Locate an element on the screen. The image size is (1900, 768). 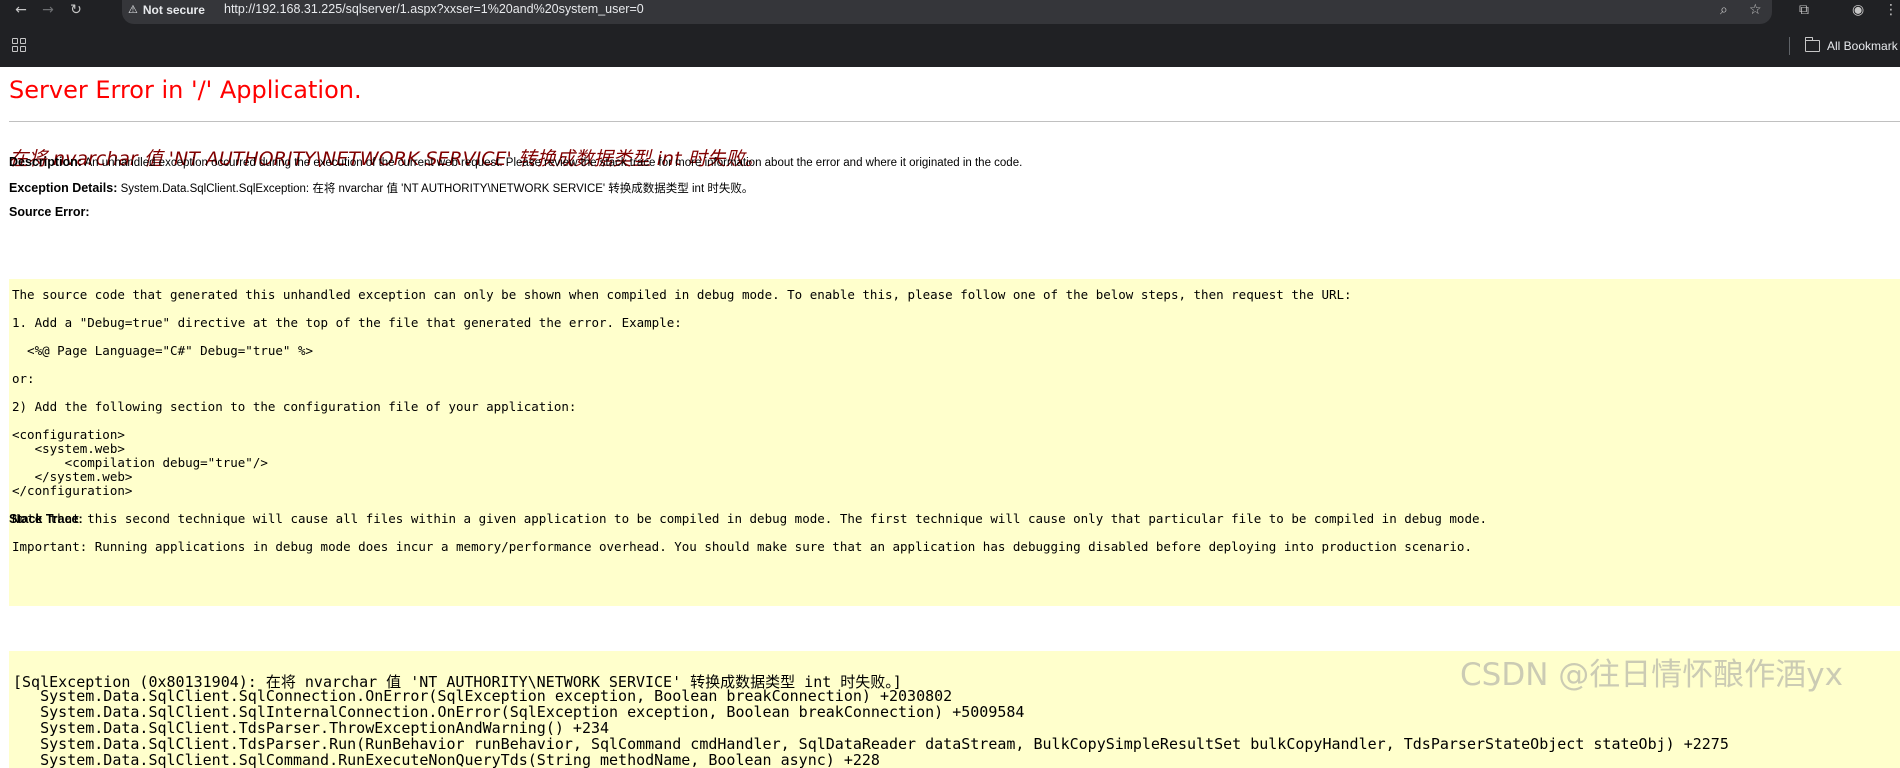
title-divider is located at coordinates (954, 121).